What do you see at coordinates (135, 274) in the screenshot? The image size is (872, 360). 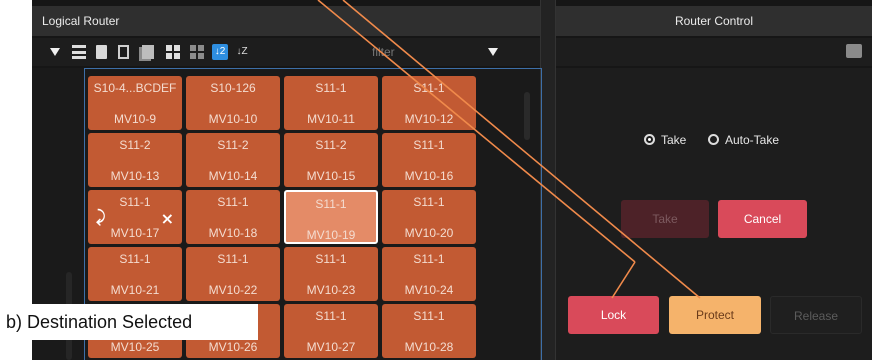 I see `destination-tile: S11-1 MV10-21` at bounding box center [135, 274].